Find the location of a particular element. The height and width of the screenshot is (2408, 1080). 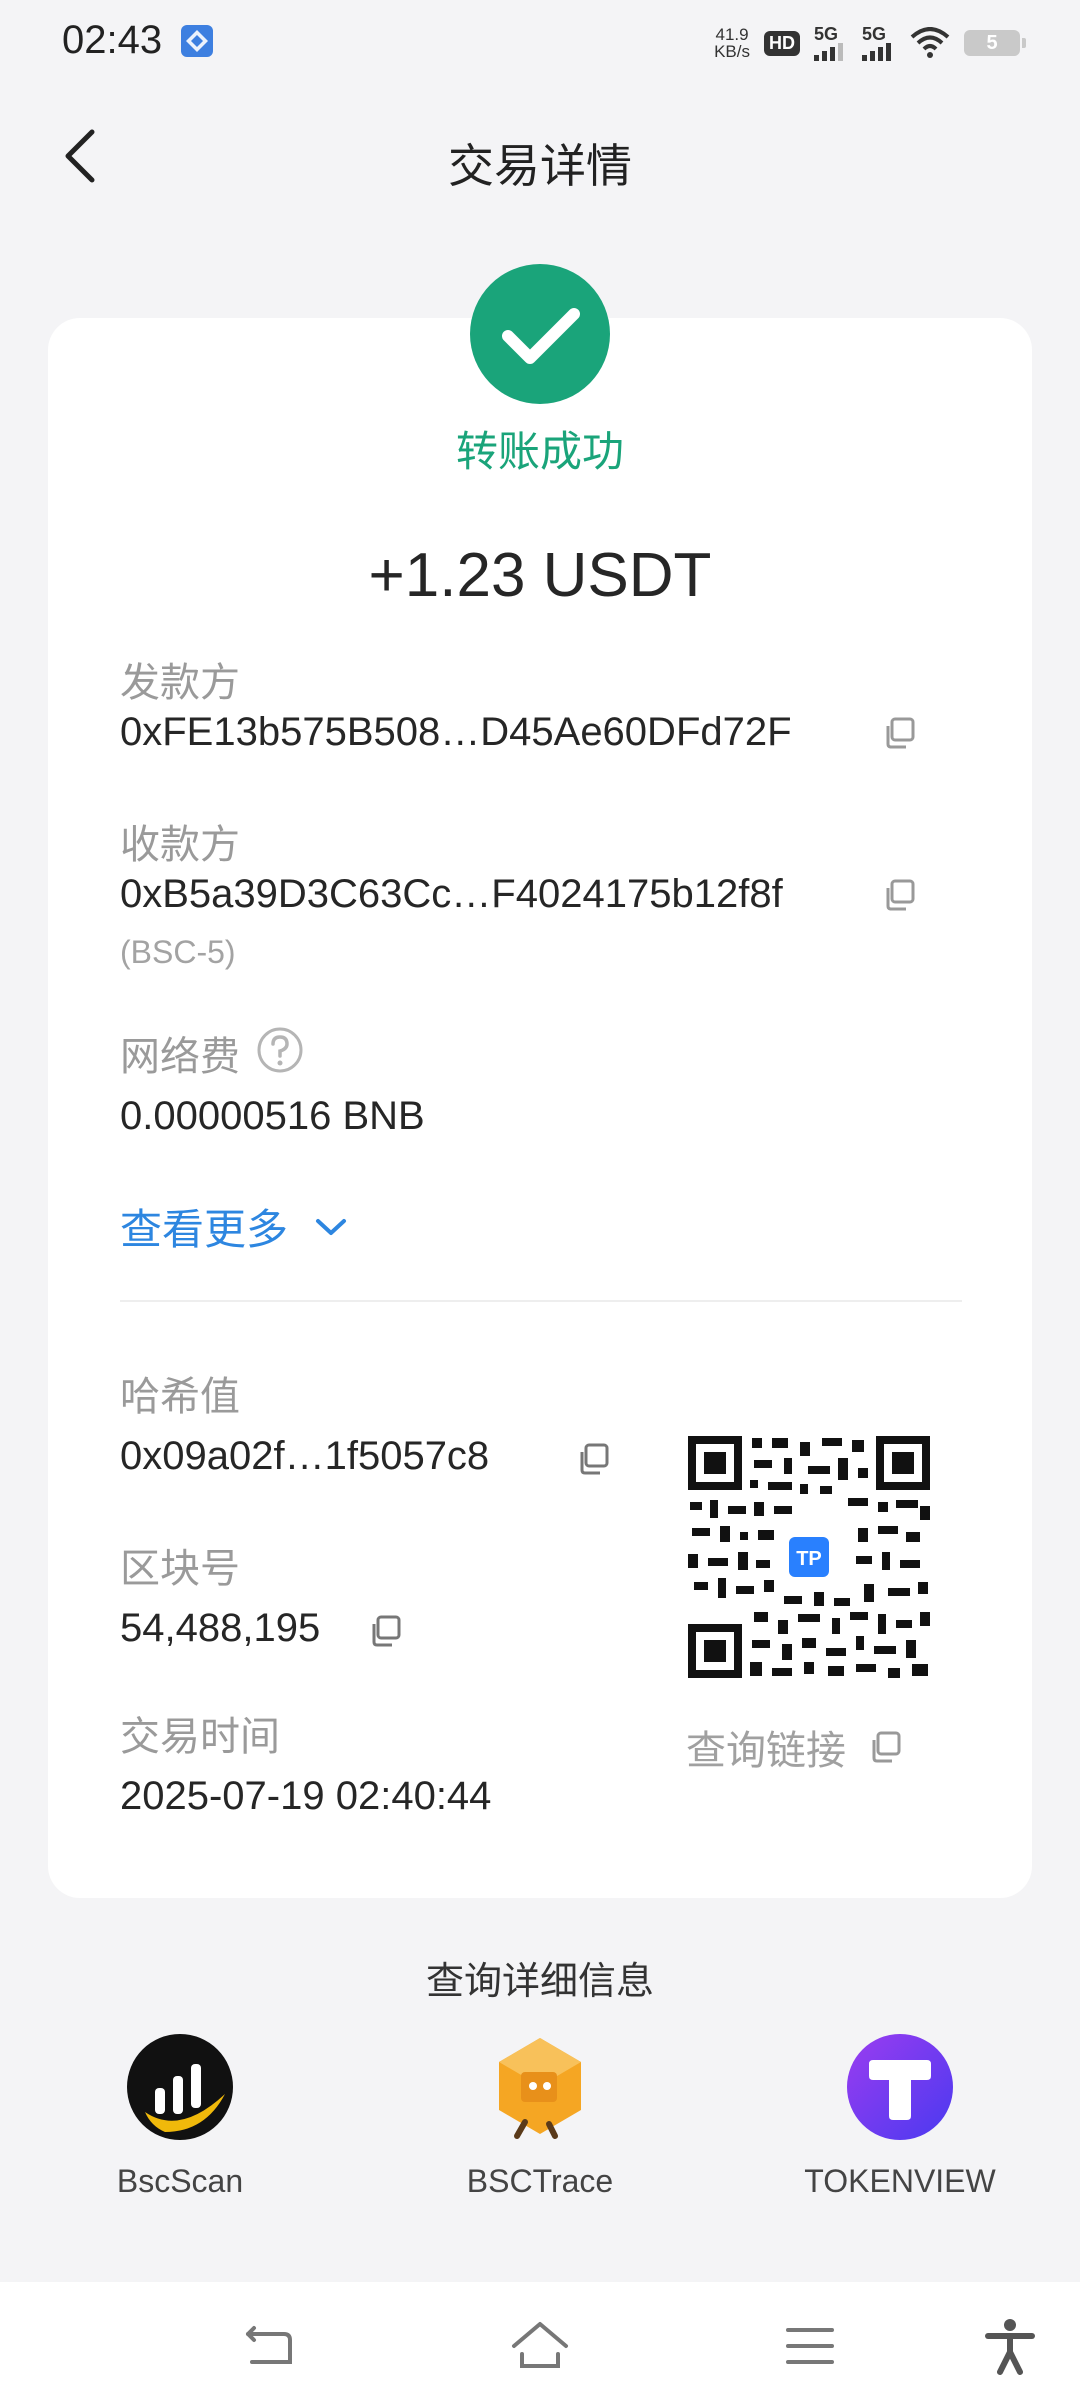

check-circle-icon is located at coordinates (540, 334).